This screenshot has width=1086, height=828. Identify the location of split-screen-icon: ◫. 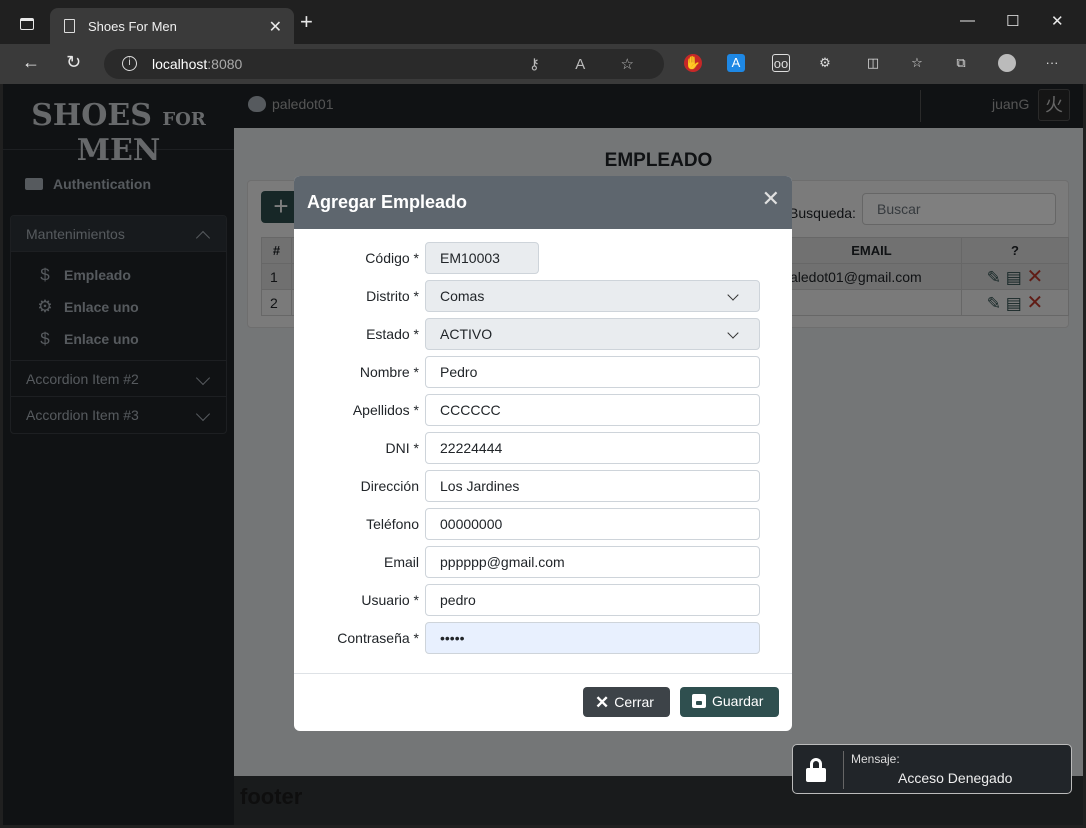
(873, 63).